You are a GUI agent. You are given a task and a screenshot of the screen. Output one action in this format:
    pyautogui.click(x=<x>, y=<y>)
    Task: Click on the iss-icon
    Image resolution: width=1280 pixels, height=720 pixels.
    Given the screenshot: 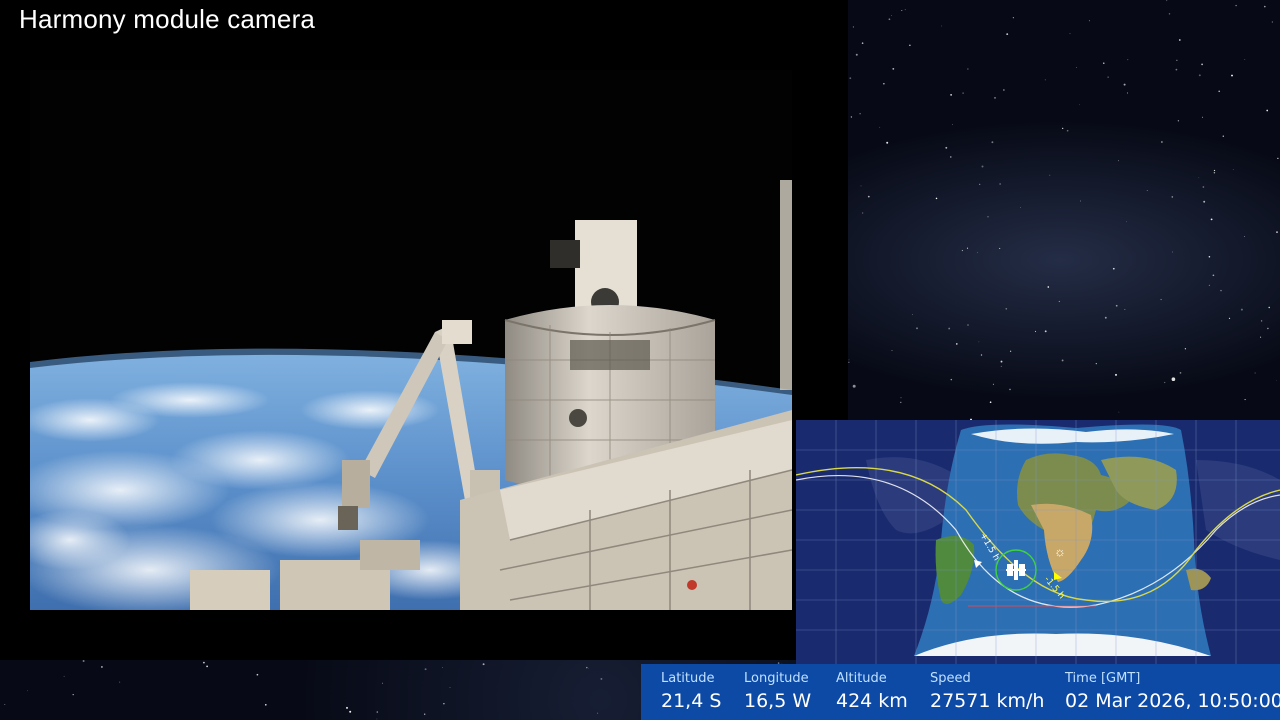 What is the action you would take?
    pyautogui.click(x=1016, y=570)
    